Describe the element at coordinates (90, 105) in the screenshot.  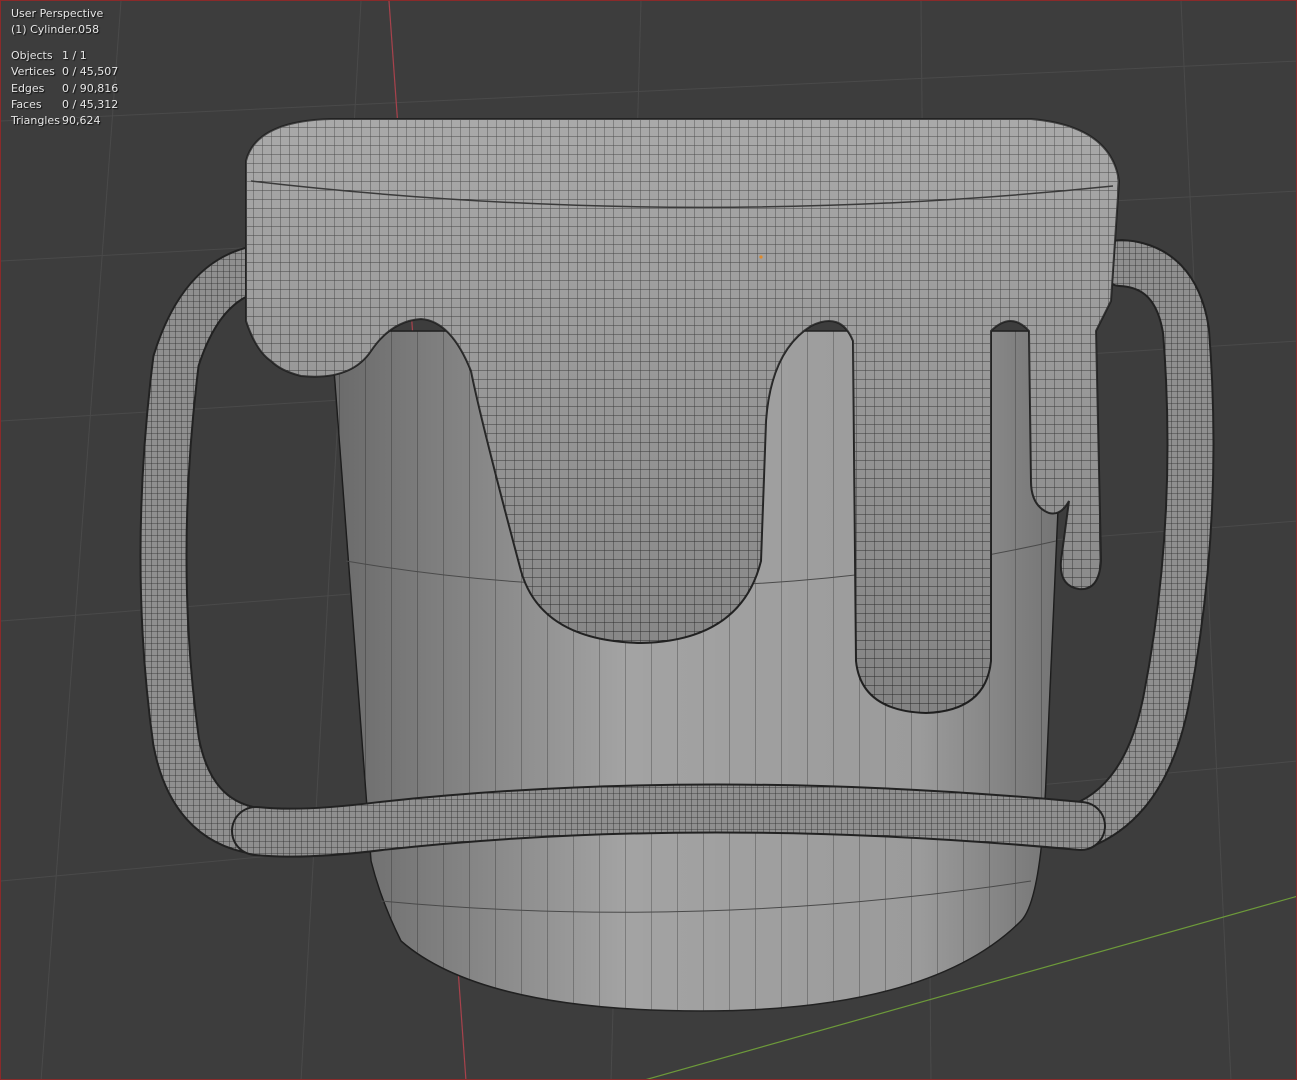
I see `stat-value: 0 / 45,312` at that location.